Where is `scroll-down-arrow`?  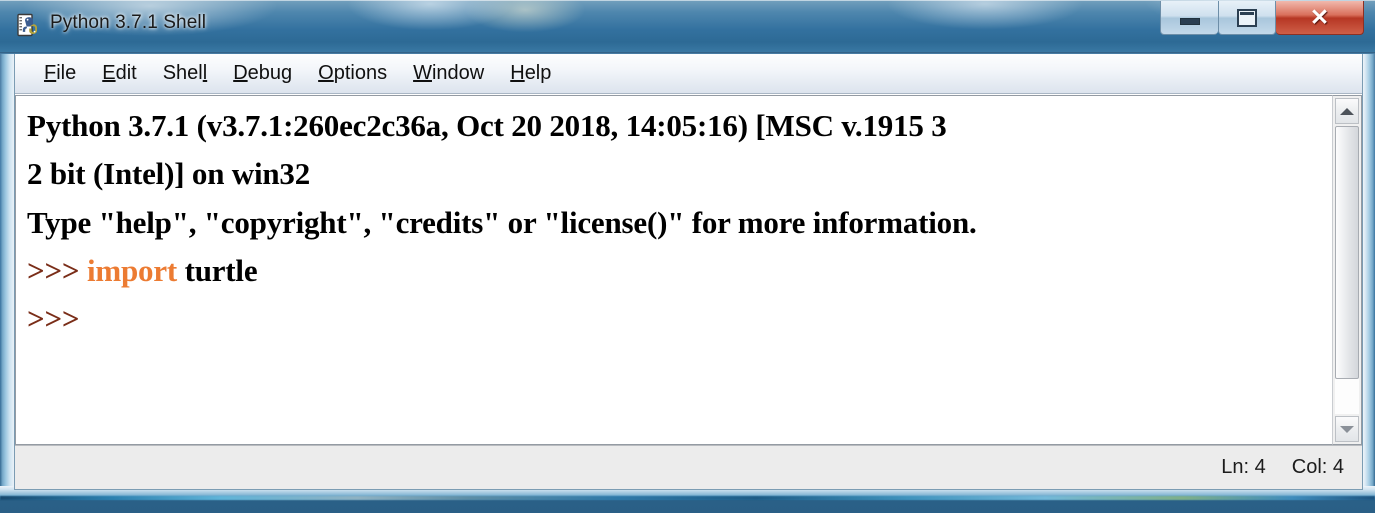
scroll-down-arrow is located at coordinates (1347, 429).